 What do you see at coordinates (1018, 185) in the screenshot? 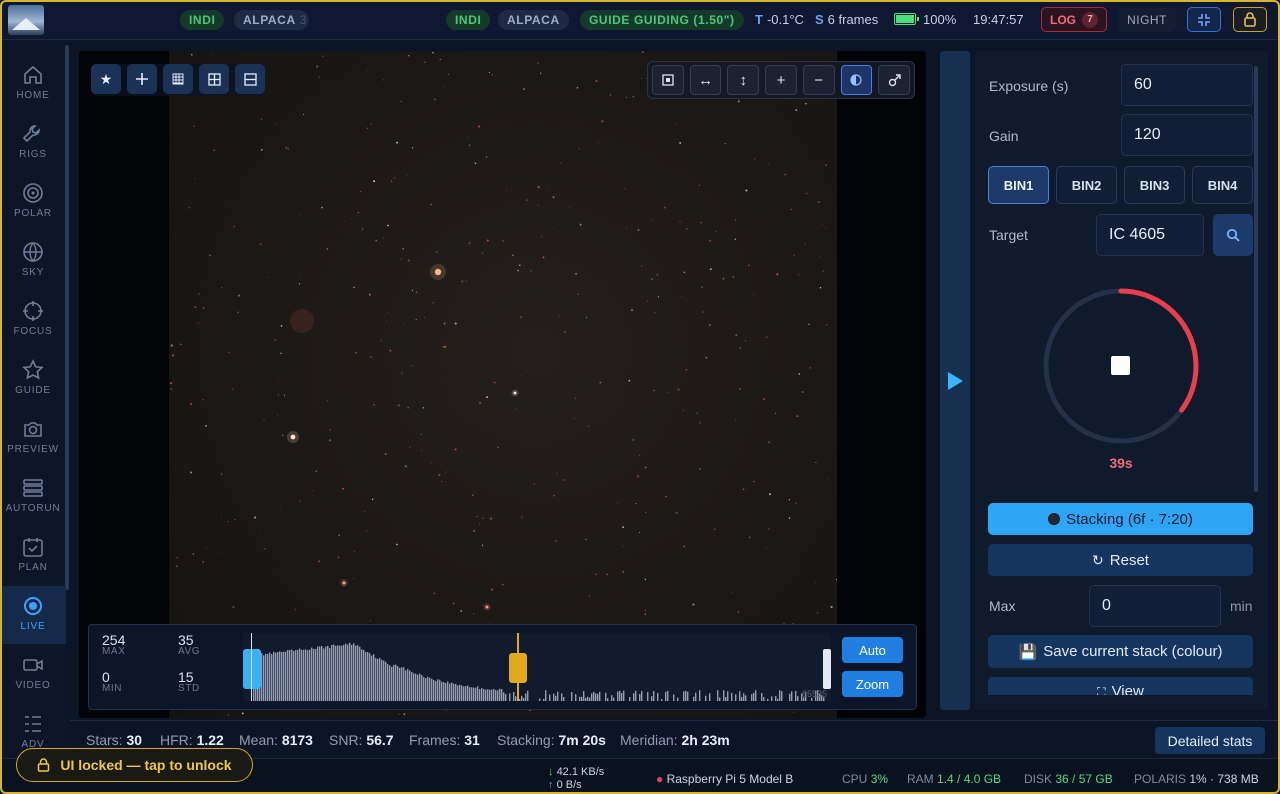
I see `bin1-button: BIN1` at bounding box center [1018, 185].